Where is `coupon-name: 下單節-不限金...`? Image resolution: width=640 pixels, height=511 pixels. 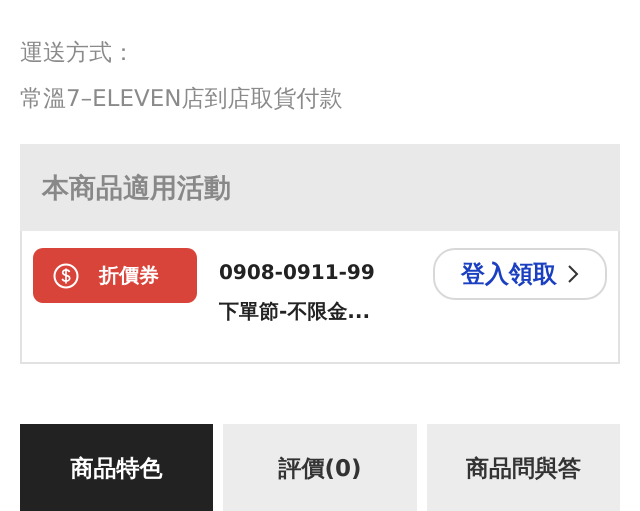
coupon-name: 下單節-不限金... is located at coordinates (295, 311).